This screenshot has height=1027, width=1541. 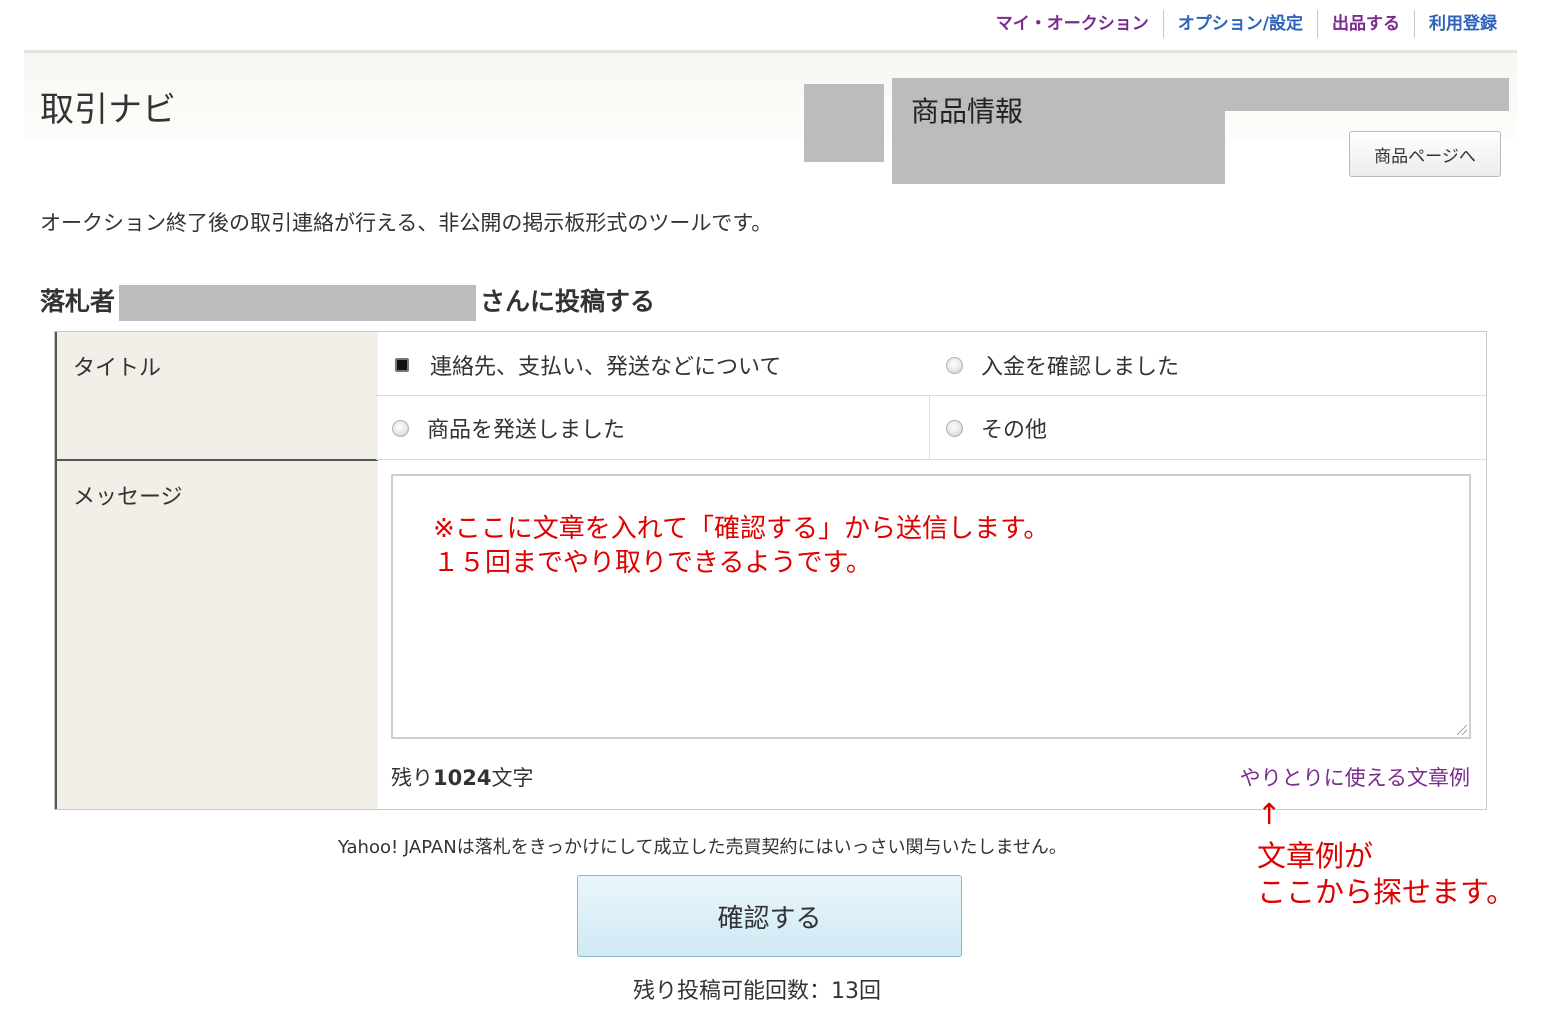 I want to click on remaining-posts-count: 残り投稿可能回数：13回, so click(x=757, y=991).